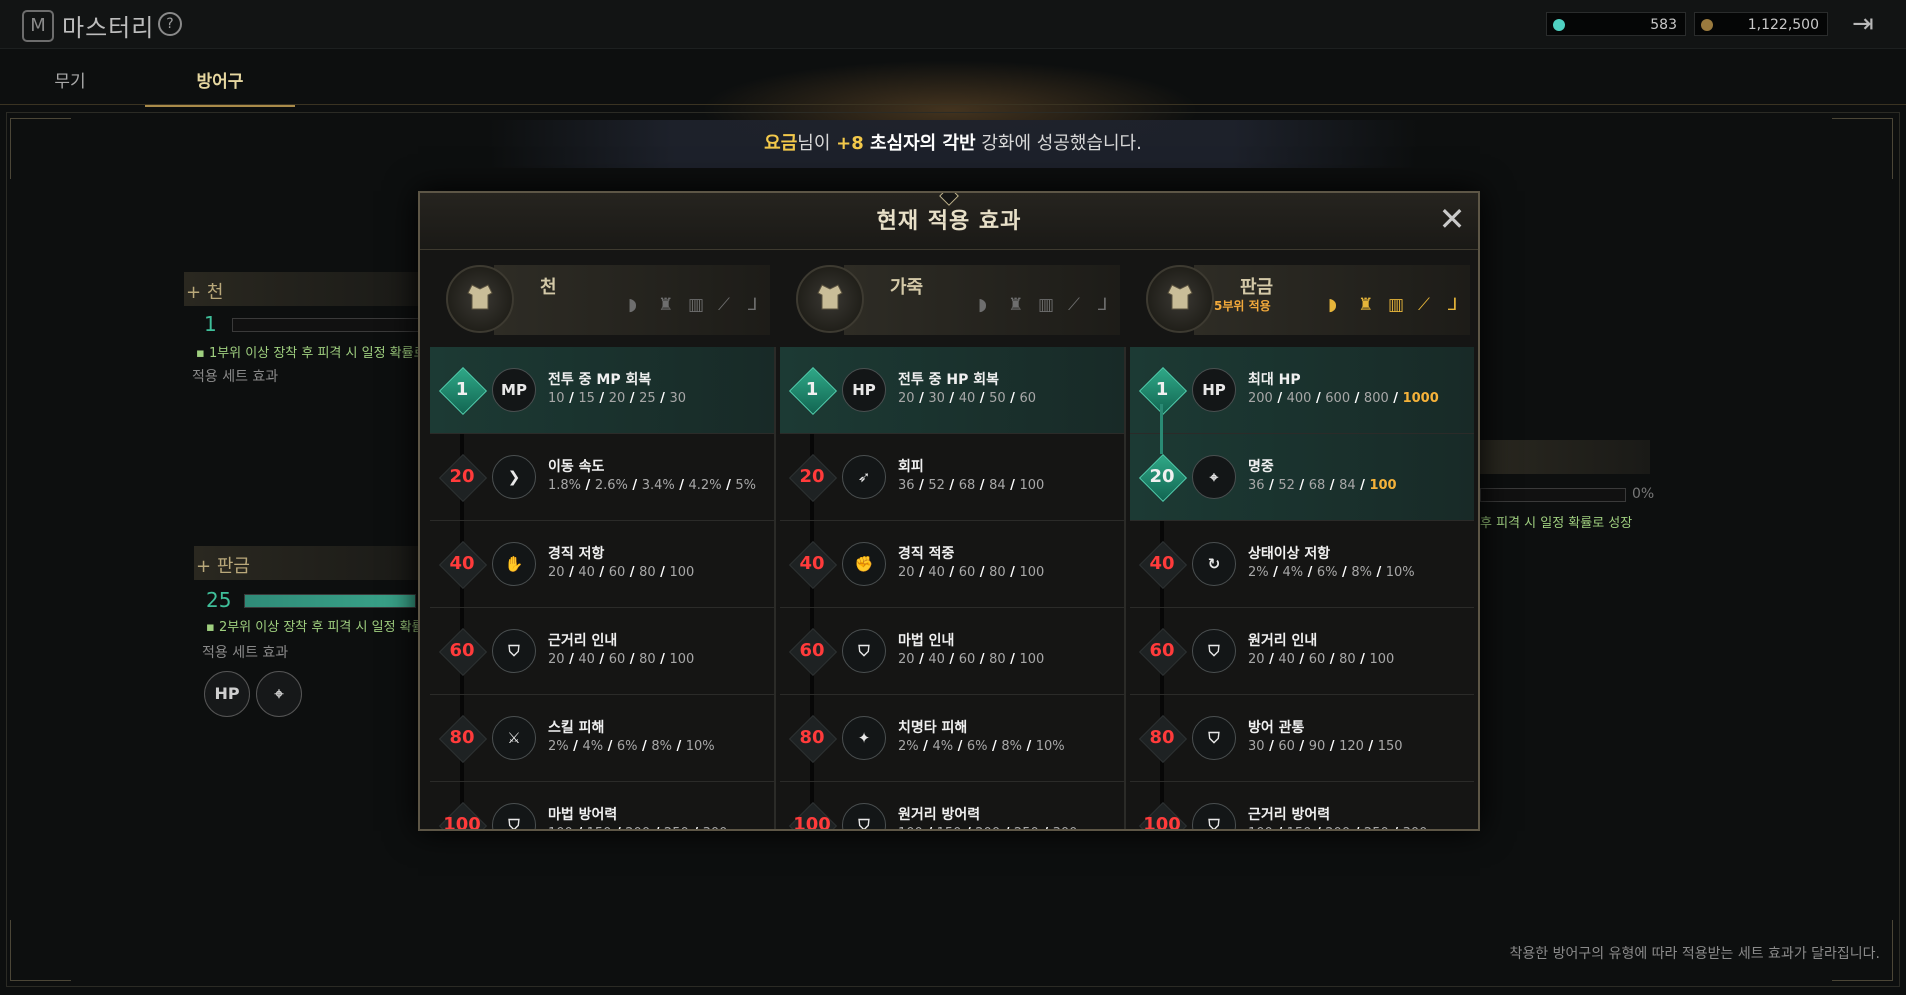 The height and width of the screenshot is (995, 1906). I want to click on effect-row: 40 ✋ 경직 저항 20 / 40 / 60 / 80 / 100, so click(602, 564).